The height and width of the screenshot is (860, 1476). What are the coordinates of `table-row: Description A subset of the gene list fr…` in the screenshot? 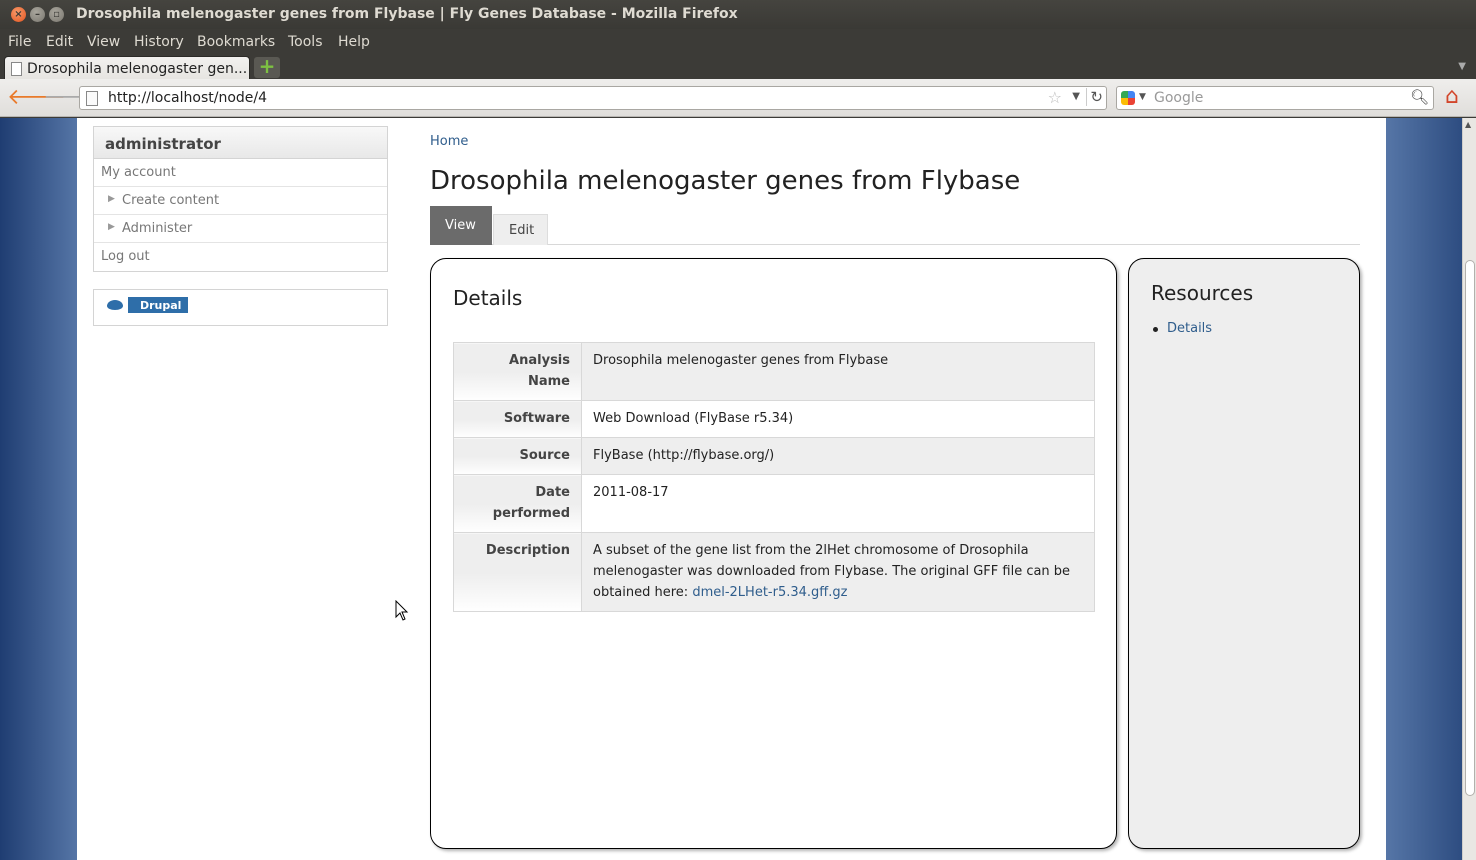 It's located at (774, 572).